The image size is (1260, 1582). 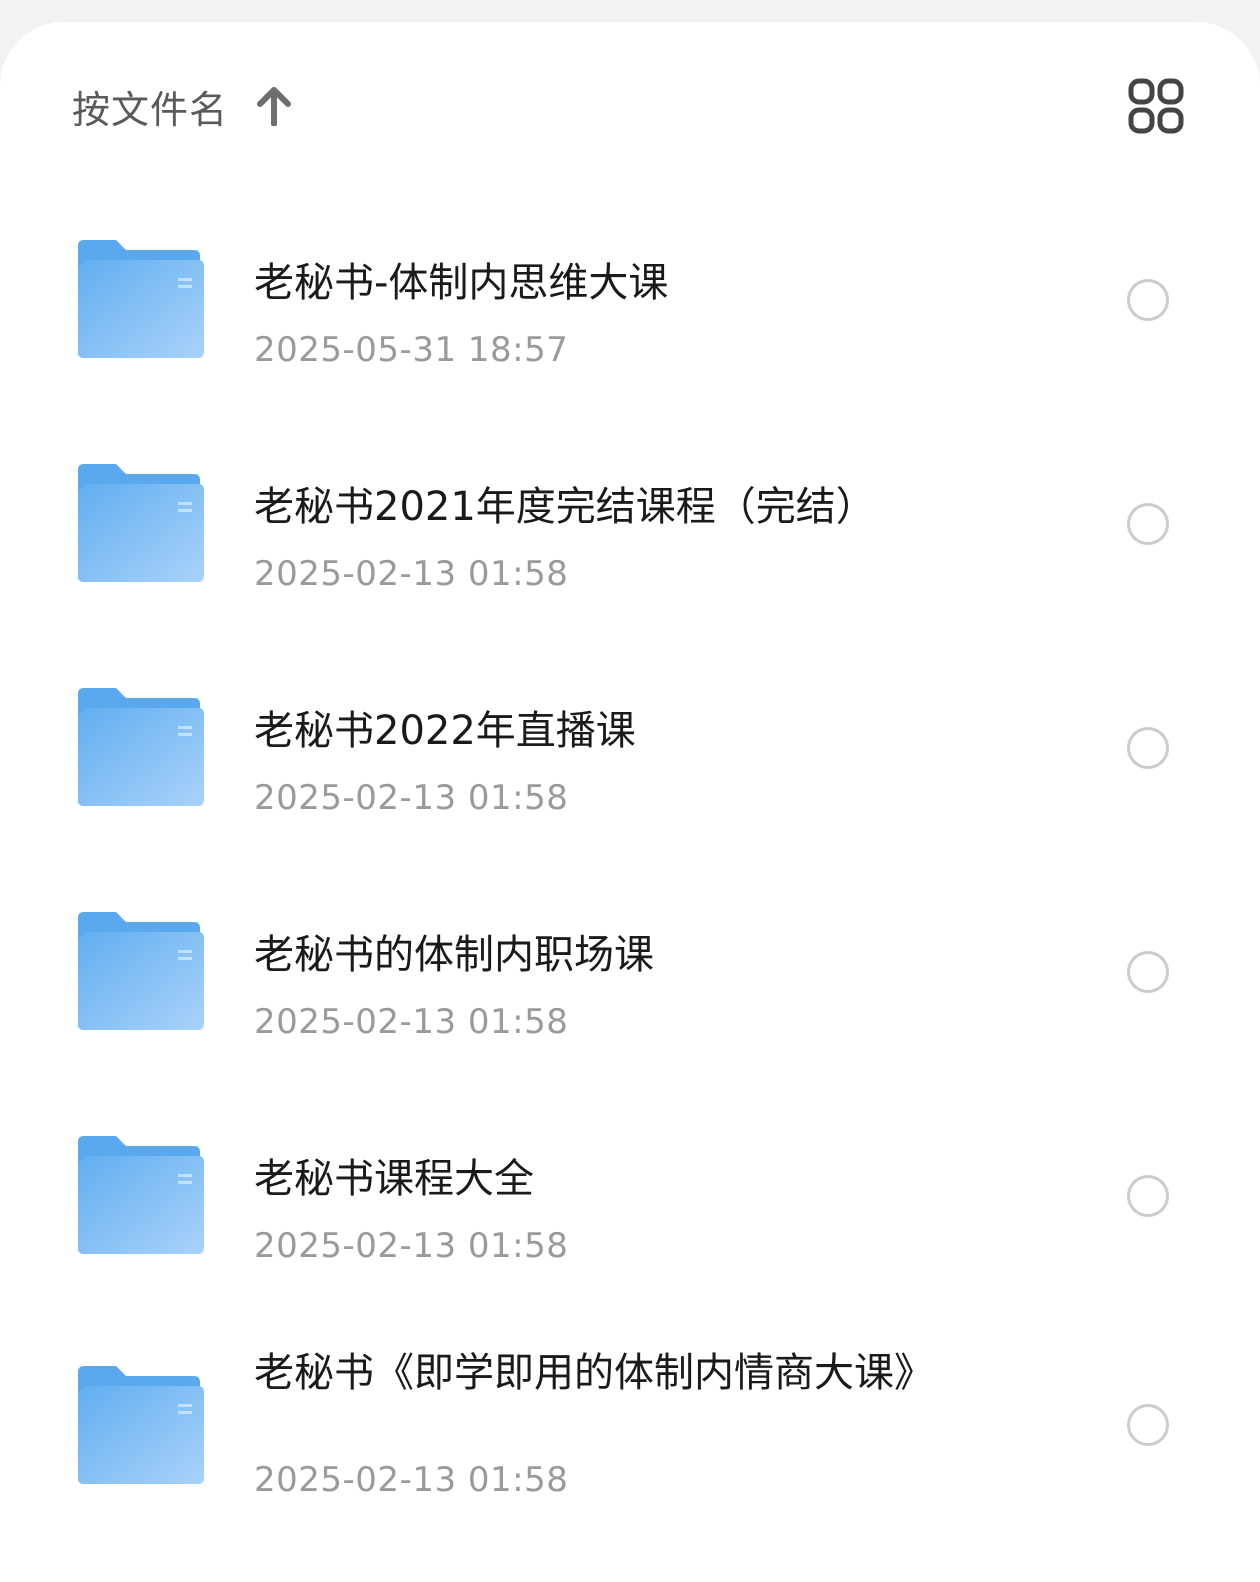 I want to click on list-item: 老秘书2021年度完结课程（完结） 2025-02-13 01:58, so click(x=630, y=544).